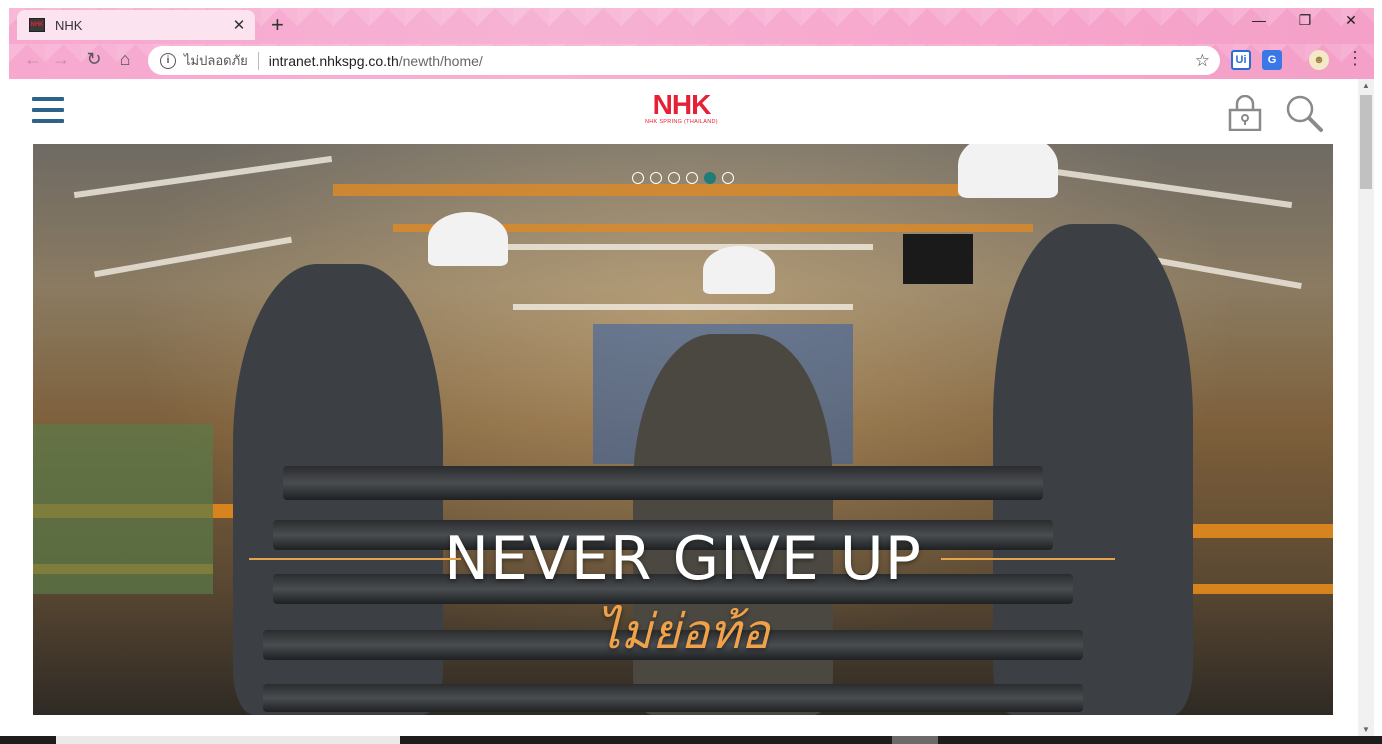 The height and width of the screenshot is (744, 1382). I want to click on slogan-line-left, so click(355, 559).